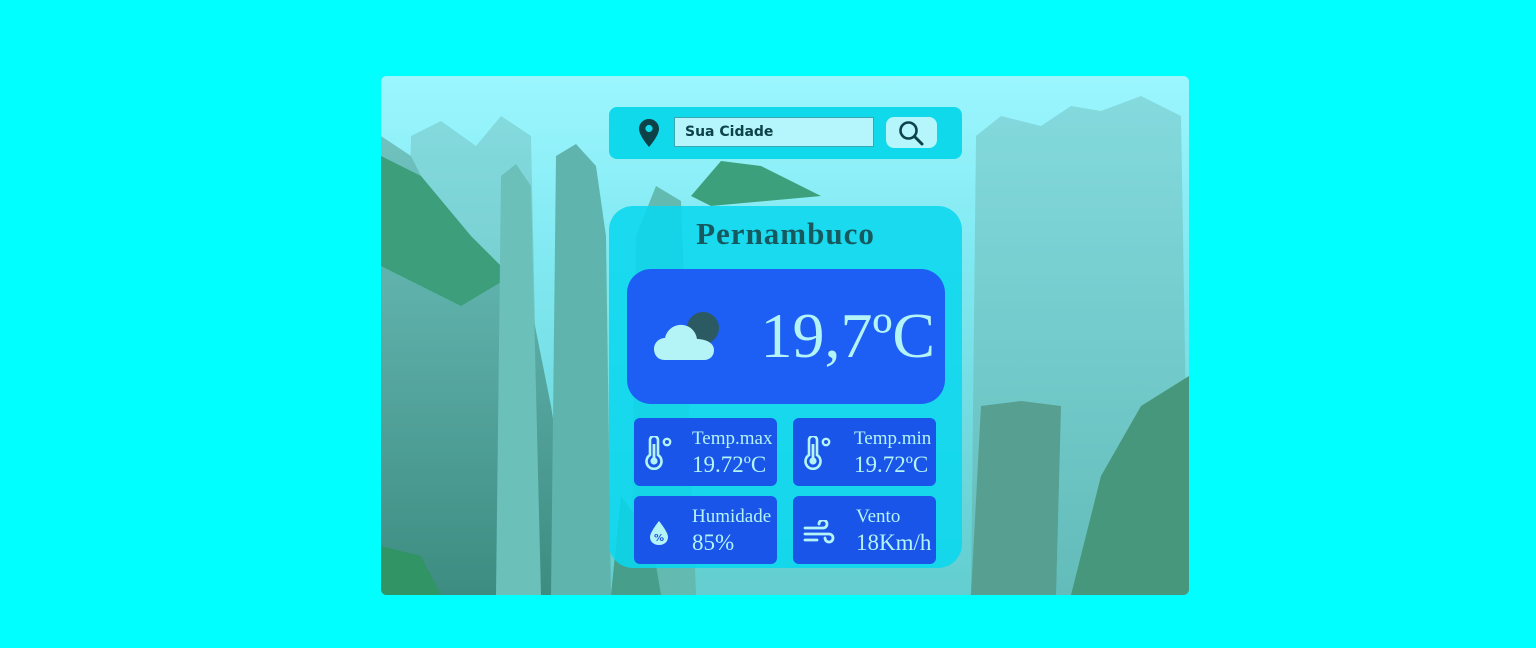 The image size is (1536, 648). Describe the element at coordinates (686, 336) in the screenshot. I see `cloud-night-icon` at that location.